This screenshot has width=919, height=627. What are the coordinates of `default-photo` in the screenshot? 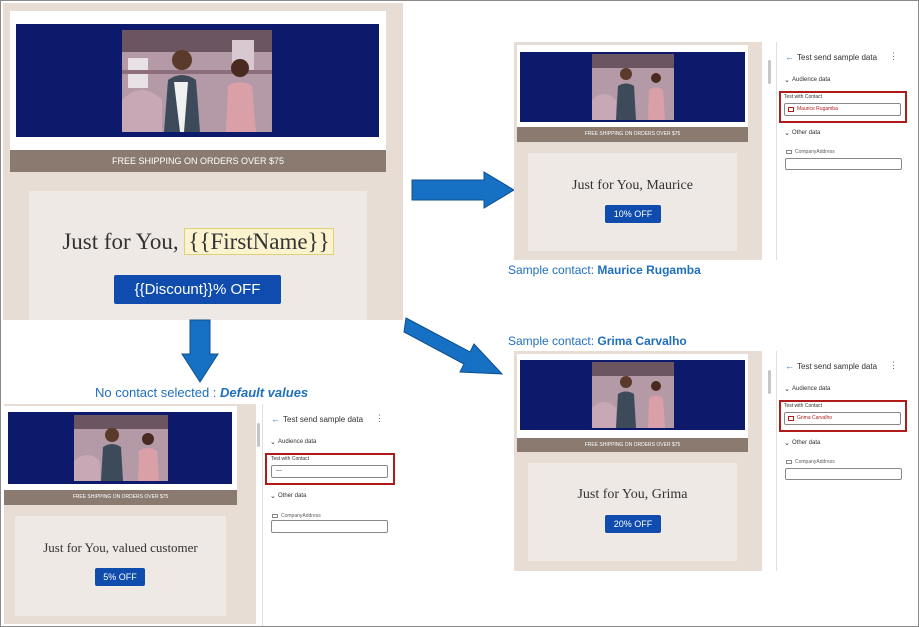 It's located at (121, 448).